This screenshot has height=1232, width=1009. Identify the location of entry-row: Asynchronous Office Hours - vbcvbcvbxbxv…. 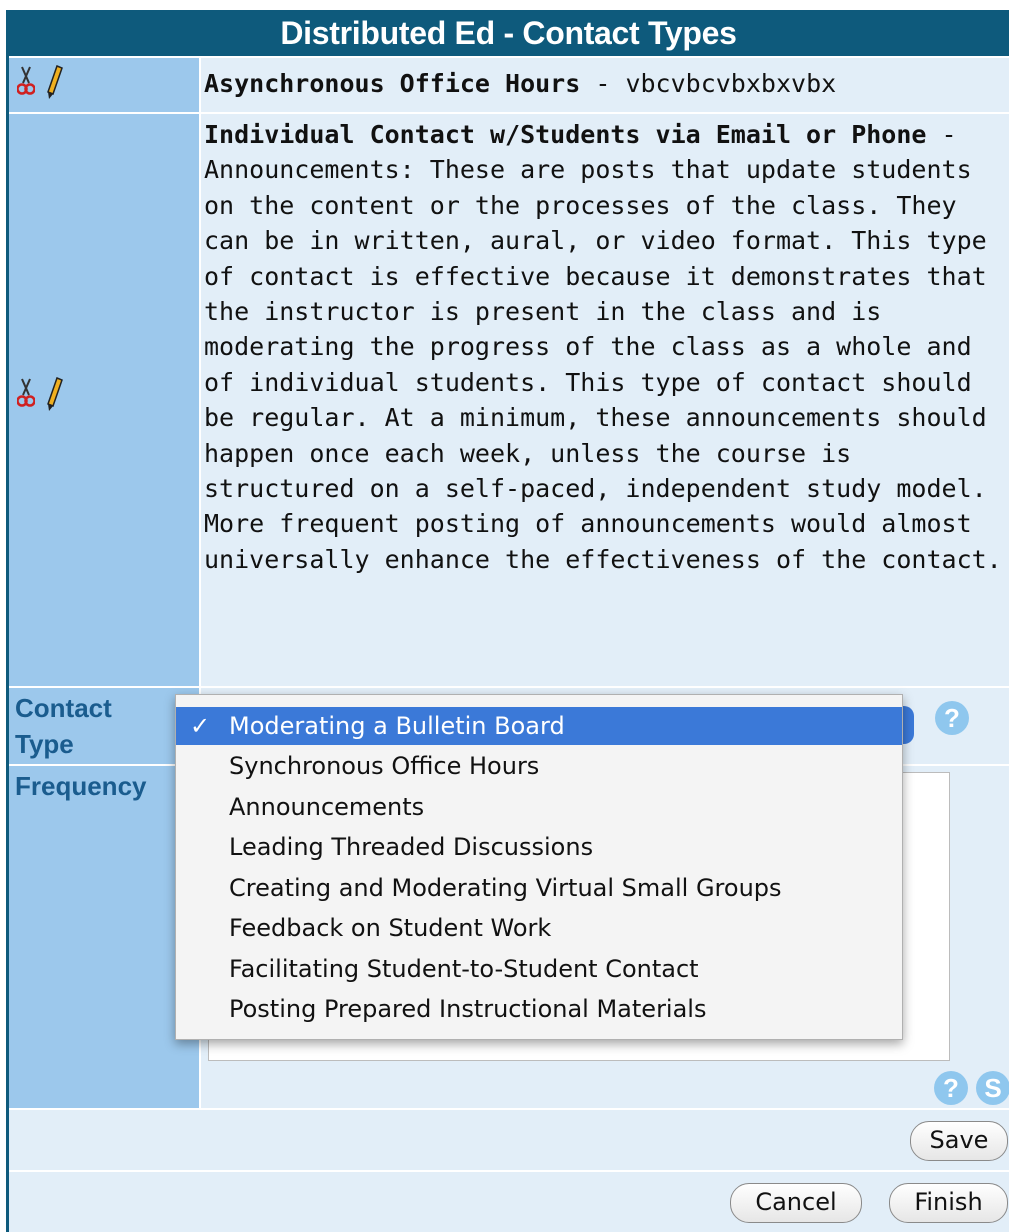
(509, 85).